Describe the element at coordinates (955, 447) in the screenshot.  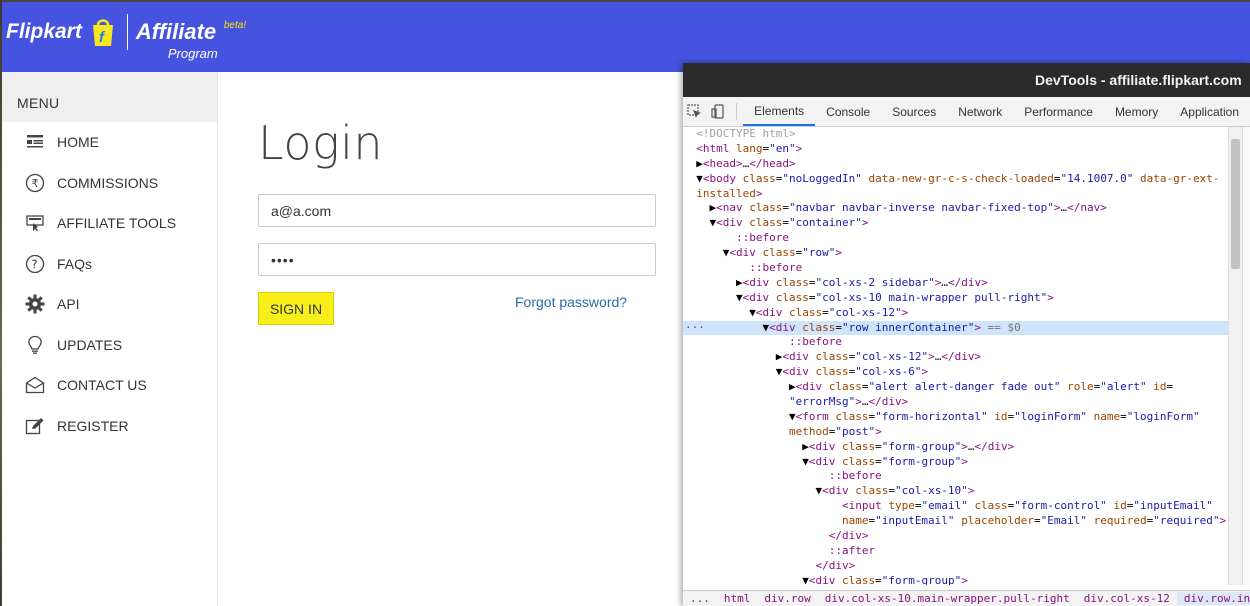
I see `dom-node: ▶<div class="form-group">…</div>` at that location.